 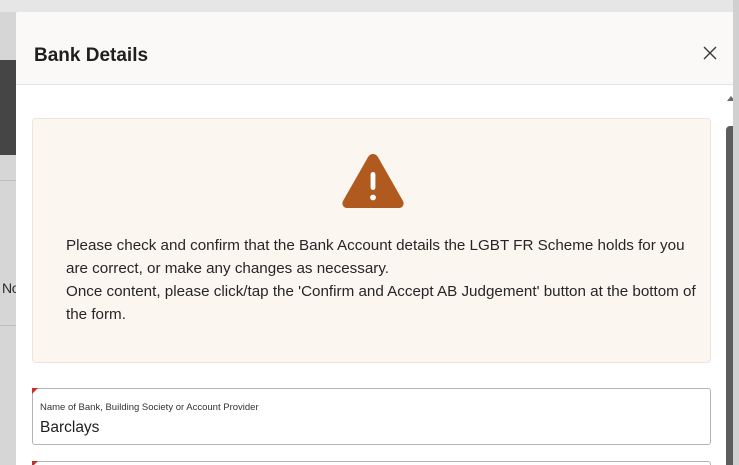 I want to click on bank-name-input, so click(x=370, y=428).